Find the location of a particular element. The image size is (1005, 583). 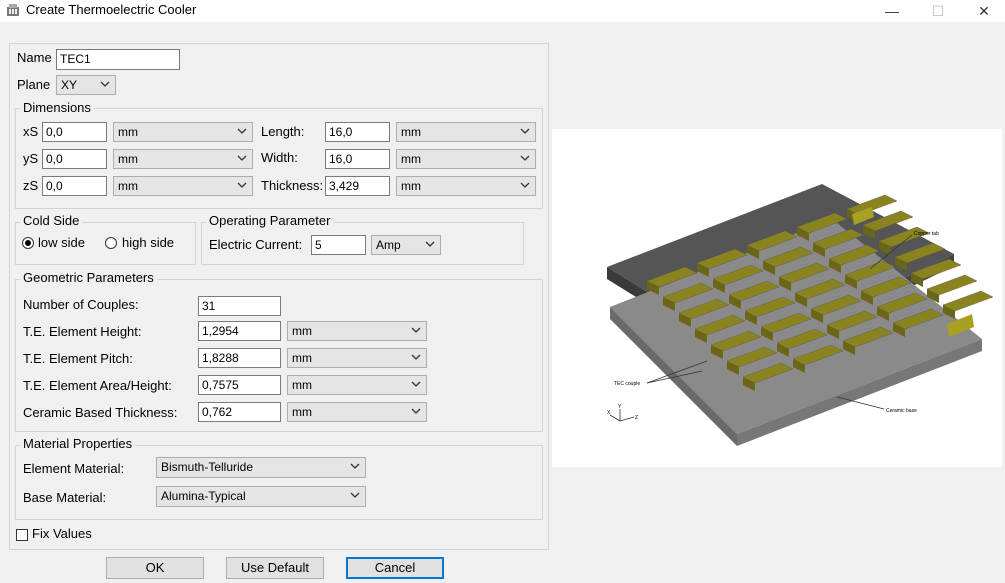

ys-input: 0,0 is located at coordinates (74, 159).